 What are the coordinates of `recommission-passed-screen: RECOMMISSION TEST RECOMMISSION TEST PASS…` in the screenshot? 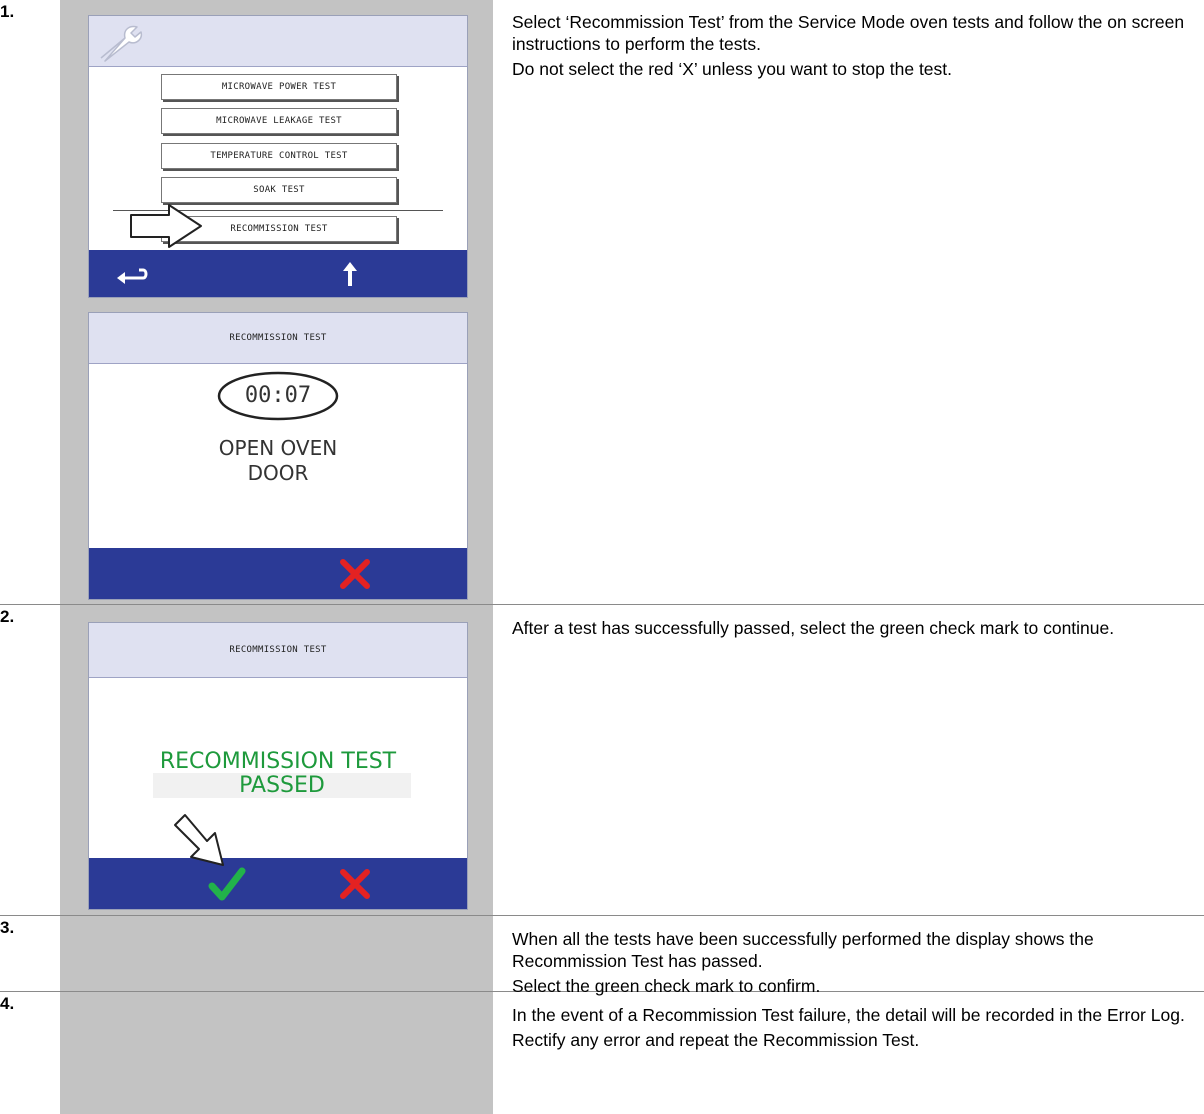 It's located at (278, 766).